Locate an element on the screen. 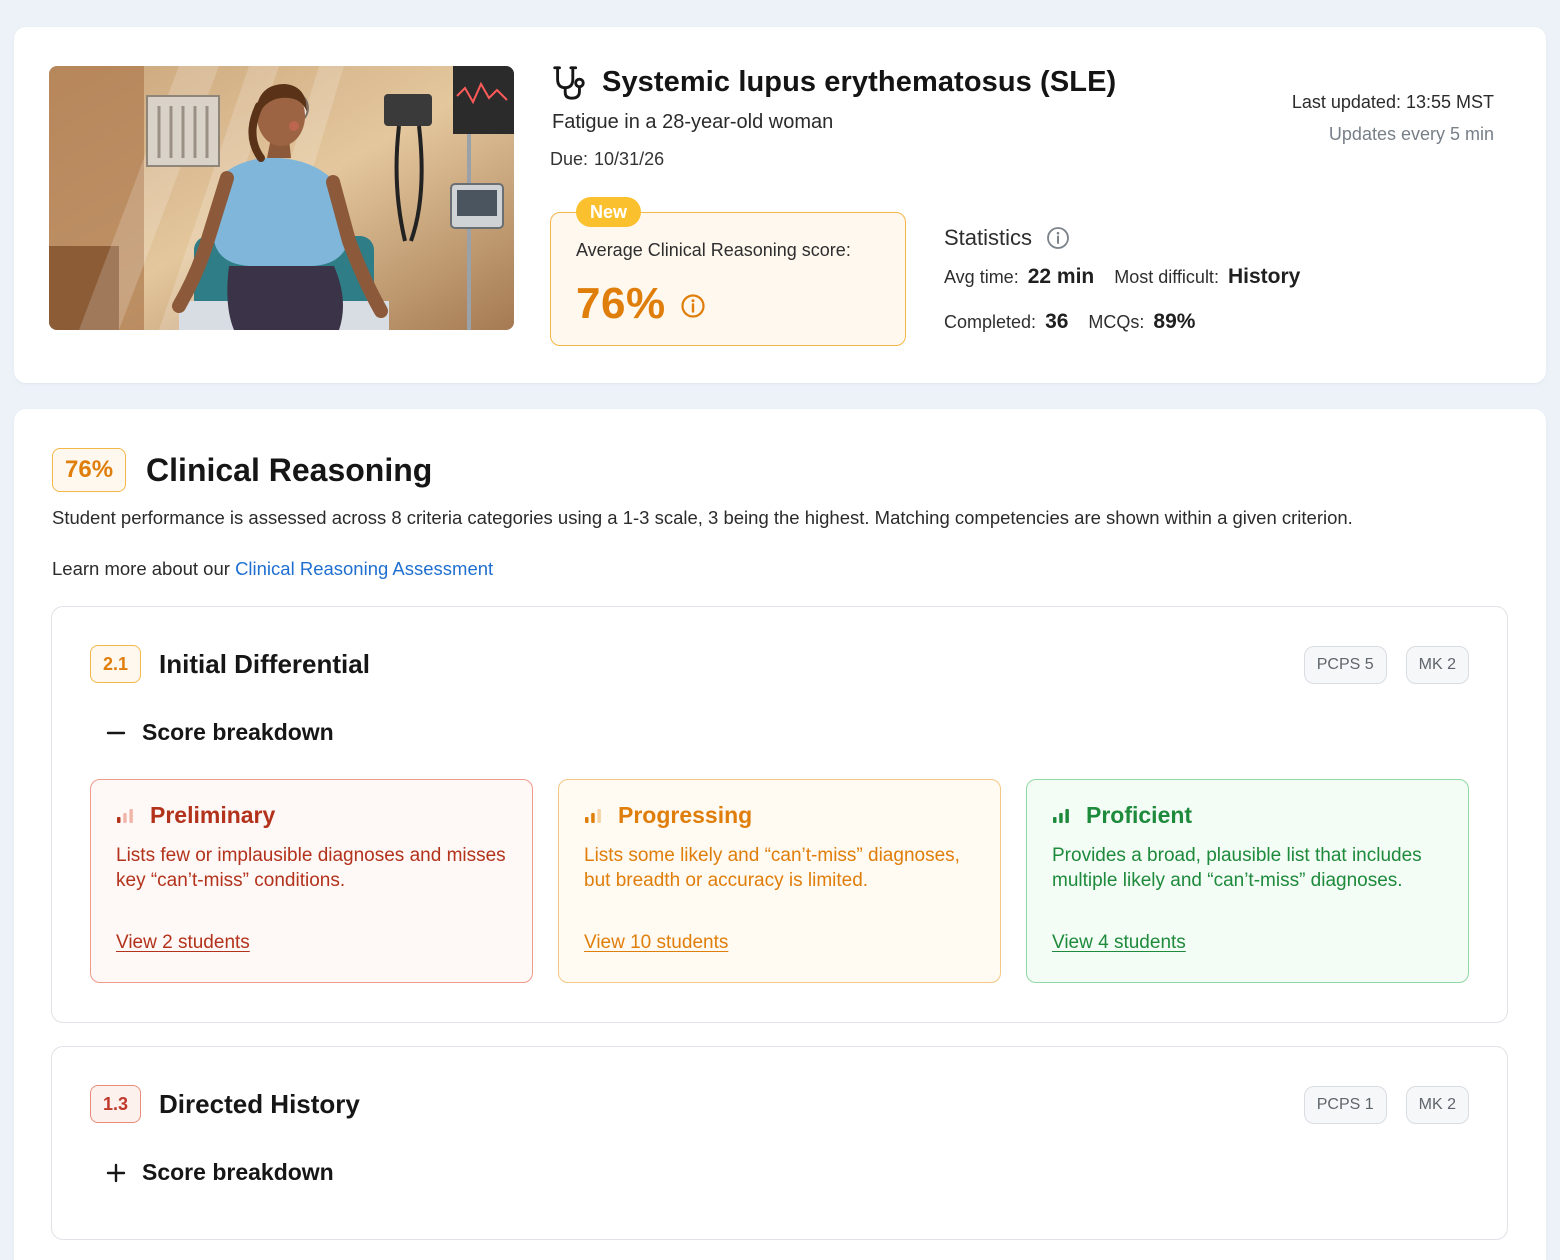 Image resolution: width=1560 pixels, height=1260 pixels. minus-icon is located at coordinates (116, 732).